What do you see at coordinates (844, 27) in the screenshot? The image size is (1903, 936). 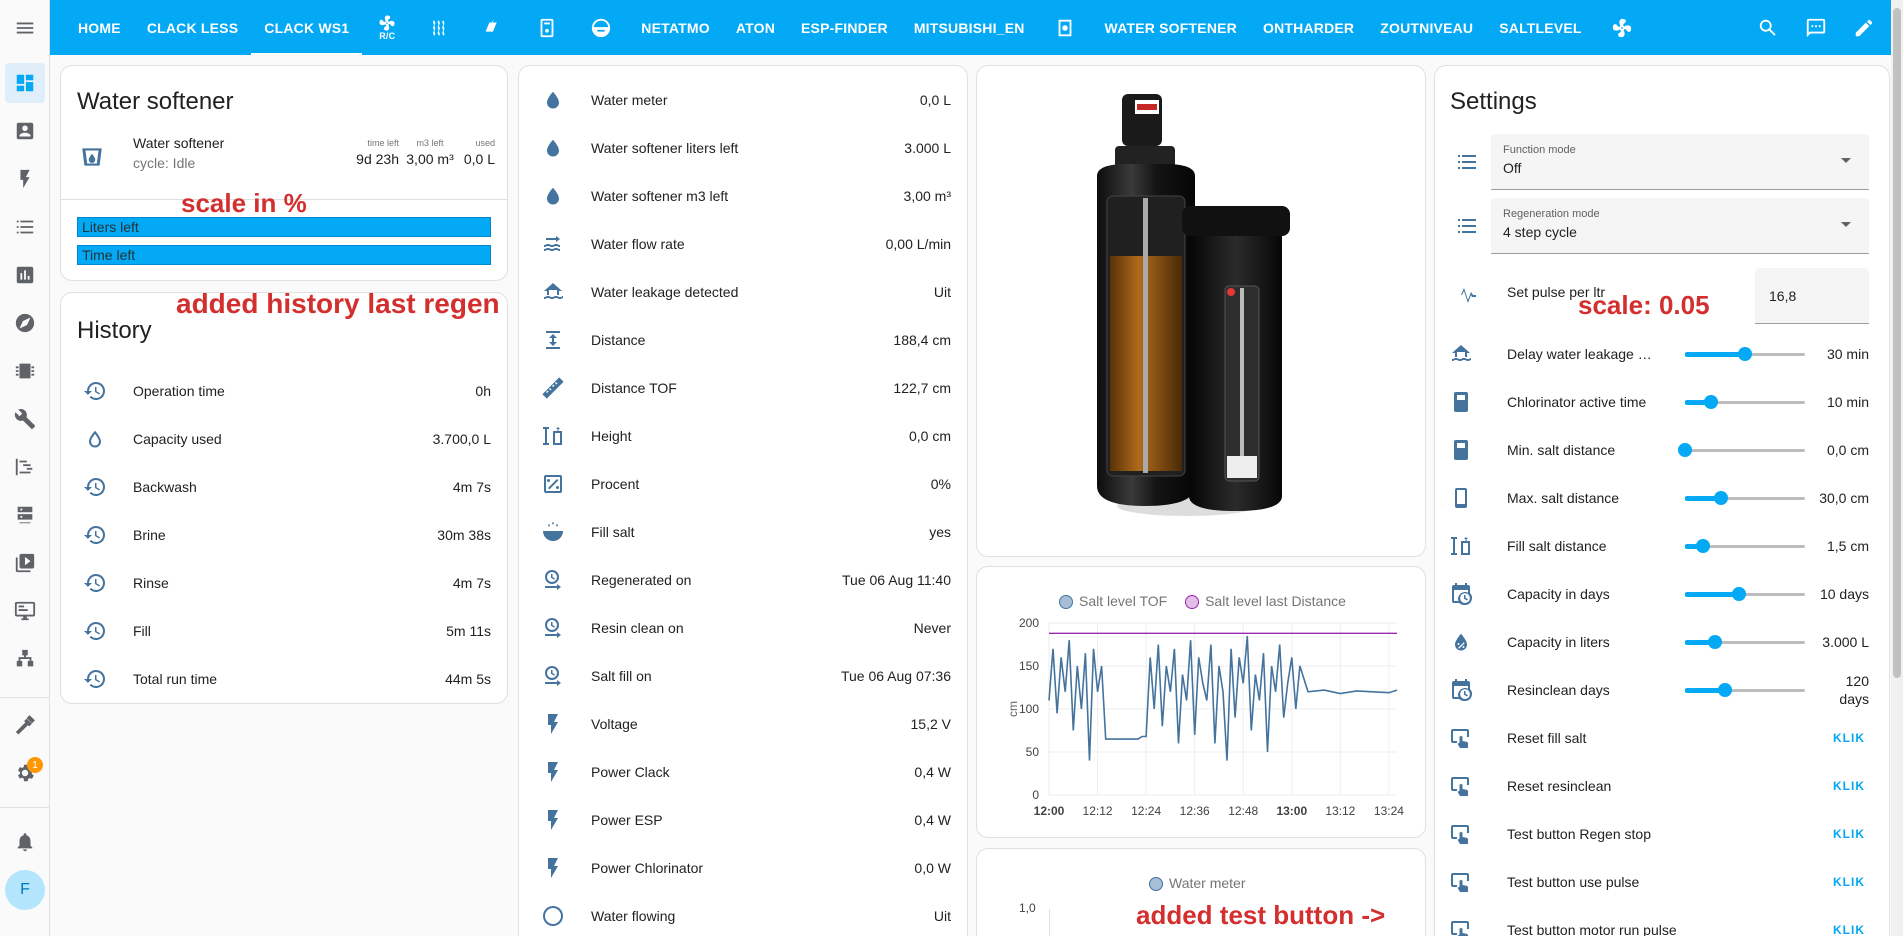 I see `tab-esp-finder: ESP-FINDER` at bounding box center [844, 27].